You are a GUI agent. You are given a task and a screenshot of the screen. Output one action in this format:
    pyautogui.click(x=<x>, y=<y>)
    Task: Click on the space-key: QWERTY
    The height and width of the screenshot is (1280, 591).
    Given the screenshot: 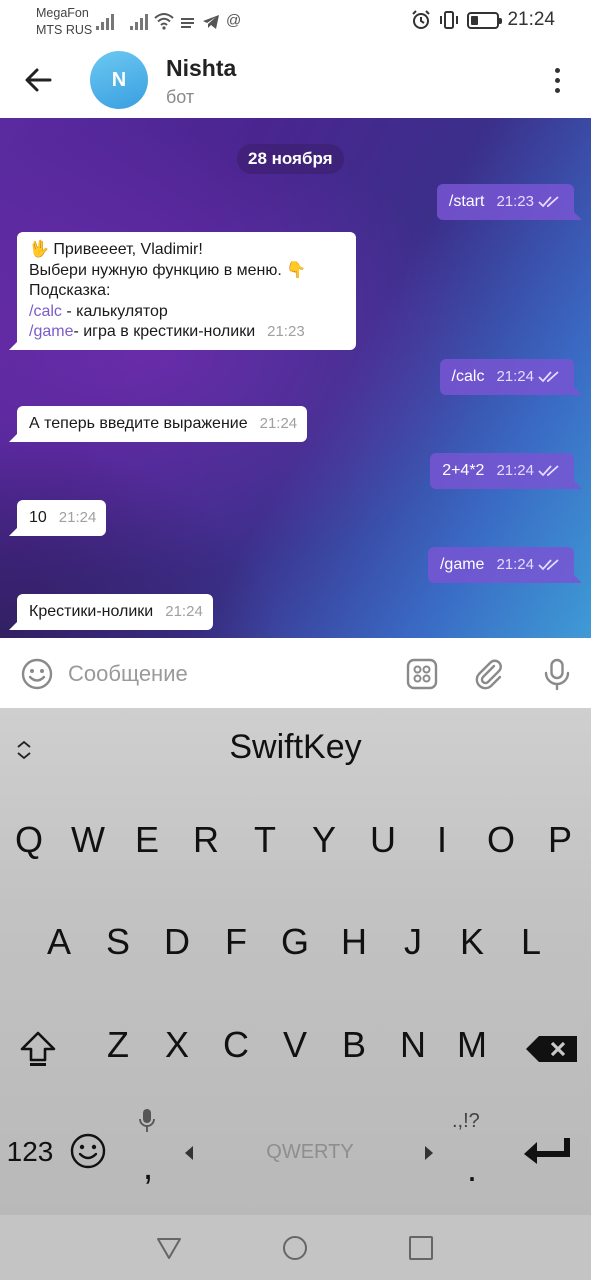 What is the action you would take?
    pyautogui.click(x=310, y=1152)
    